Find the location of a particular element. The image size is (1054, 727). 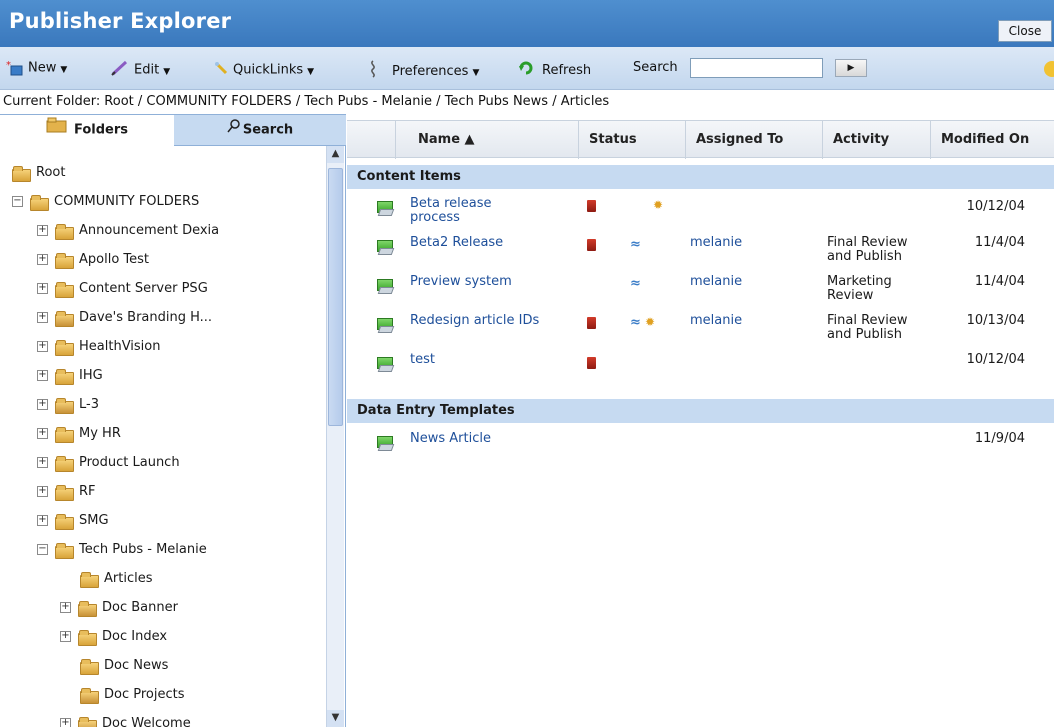

gear-icon: ✹ is located at coordinates (658, 205).